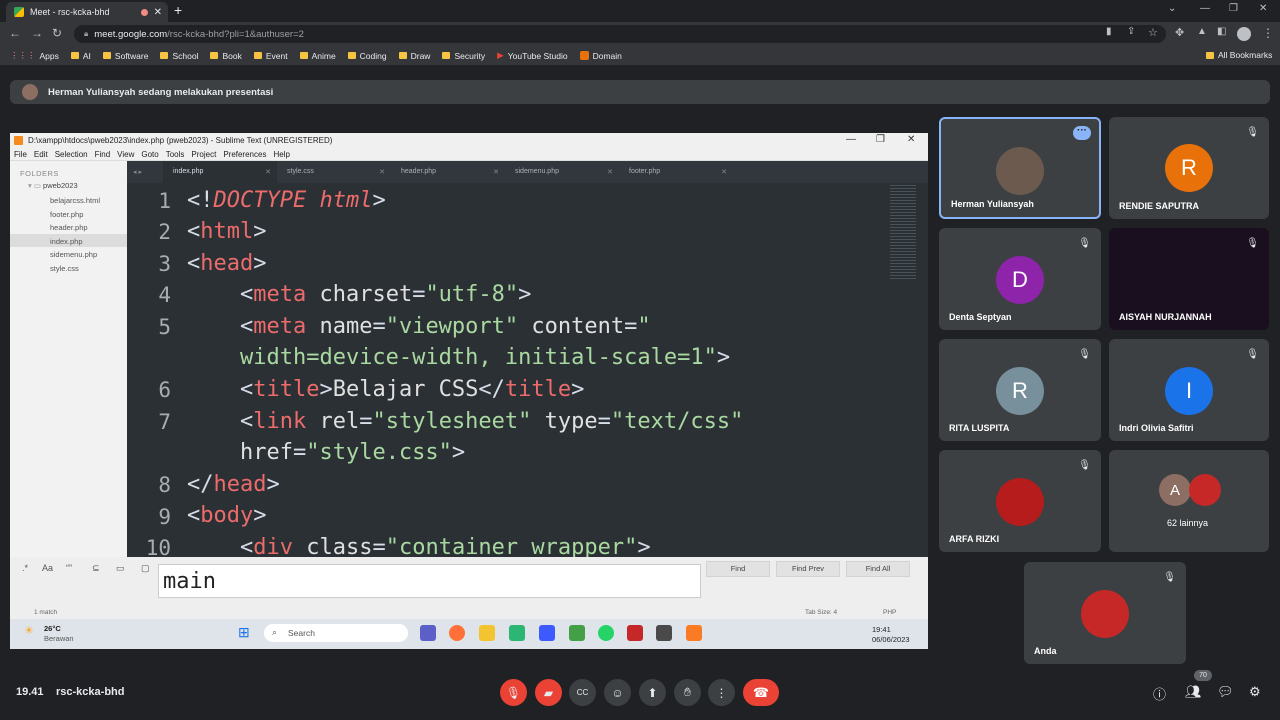 The width and height of the screenshot is (1280, 720). What do you see at coordinates (1244, 34) in the screenshot?
I see `profile-avatar` at bounding box center [1244, 34].